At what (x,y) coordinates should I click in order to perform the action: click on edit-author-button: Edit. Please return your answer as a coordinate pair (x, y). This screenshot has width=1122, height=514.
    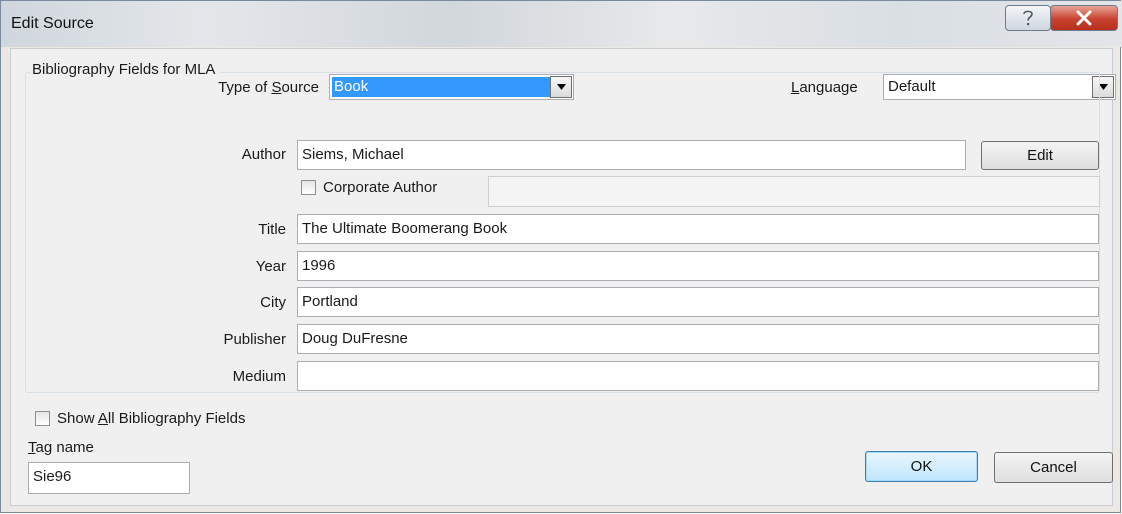
    Looking at the image, I should click on (1040, 155).